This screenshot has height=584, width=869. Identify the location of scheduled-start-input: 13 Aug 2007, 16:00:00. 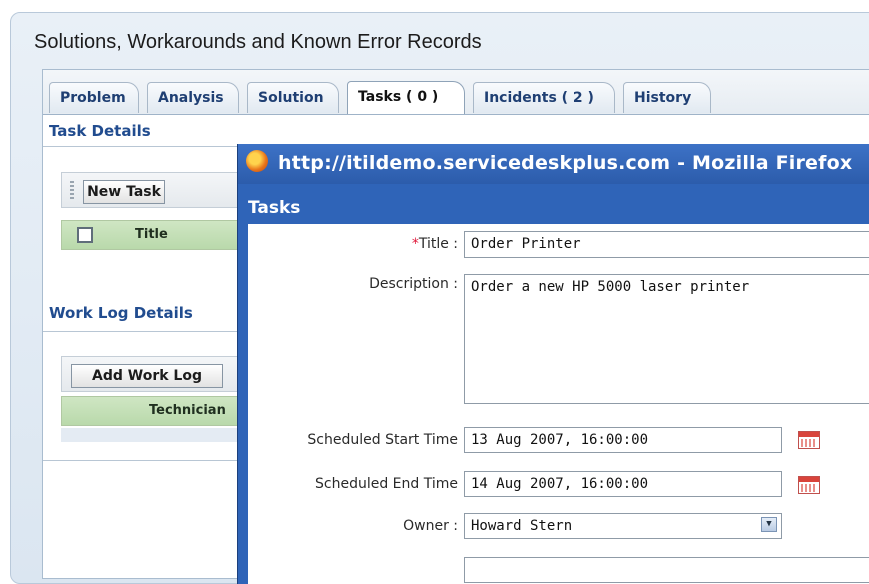
(623, 440).